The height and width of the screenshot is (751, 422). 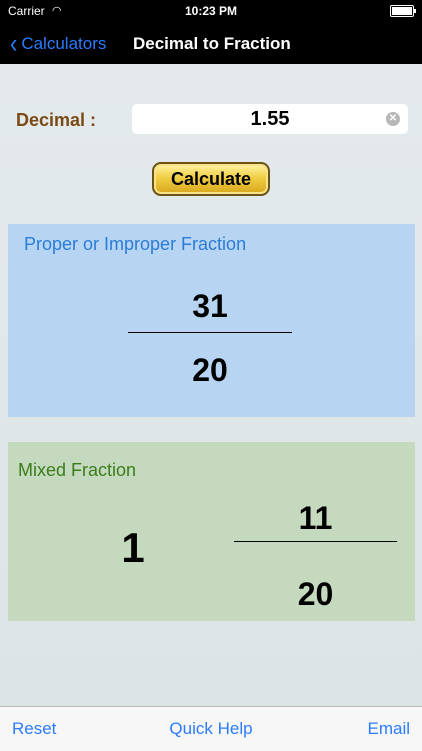 What do you see at coordinates (403, 11) in the screenshot?
I see `battery-icon` at bounding box center [403, 11].